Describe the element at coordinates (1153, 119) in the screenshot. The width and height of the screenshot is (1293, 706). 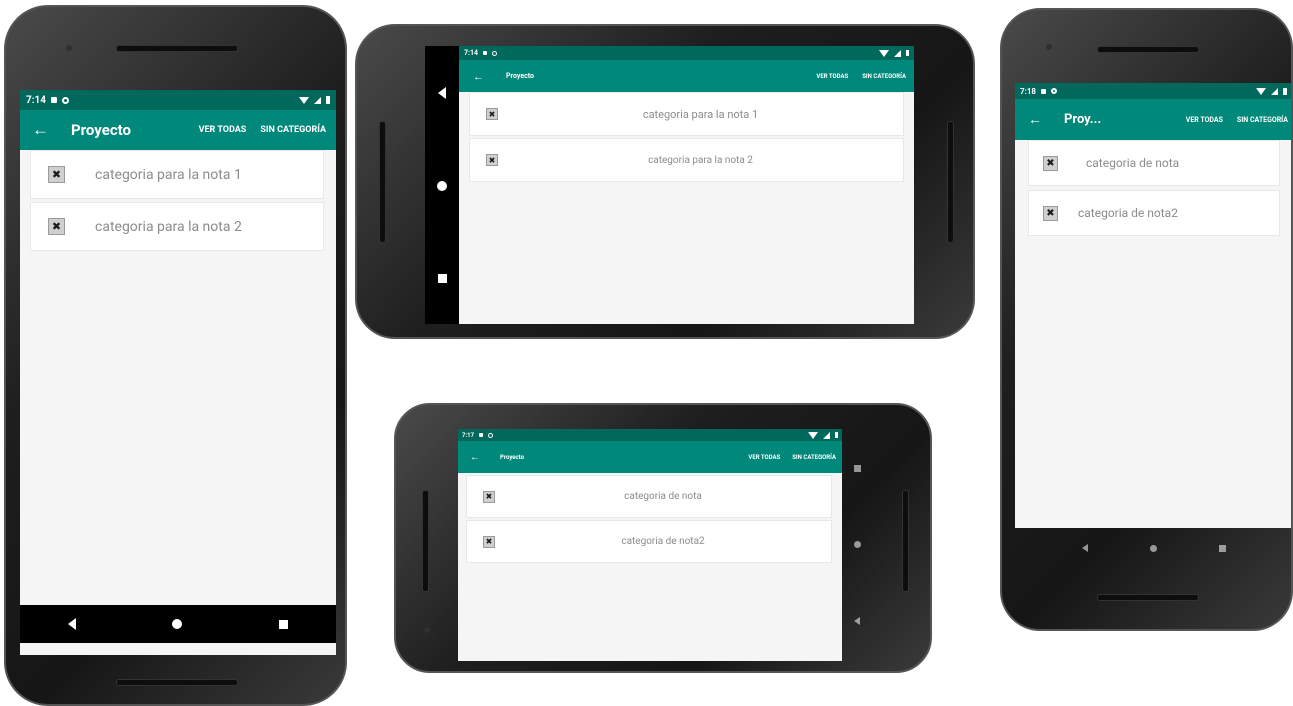
I see `app-bar: ← Proy... VER TODAS SIN CATEGORÍA` at that location.